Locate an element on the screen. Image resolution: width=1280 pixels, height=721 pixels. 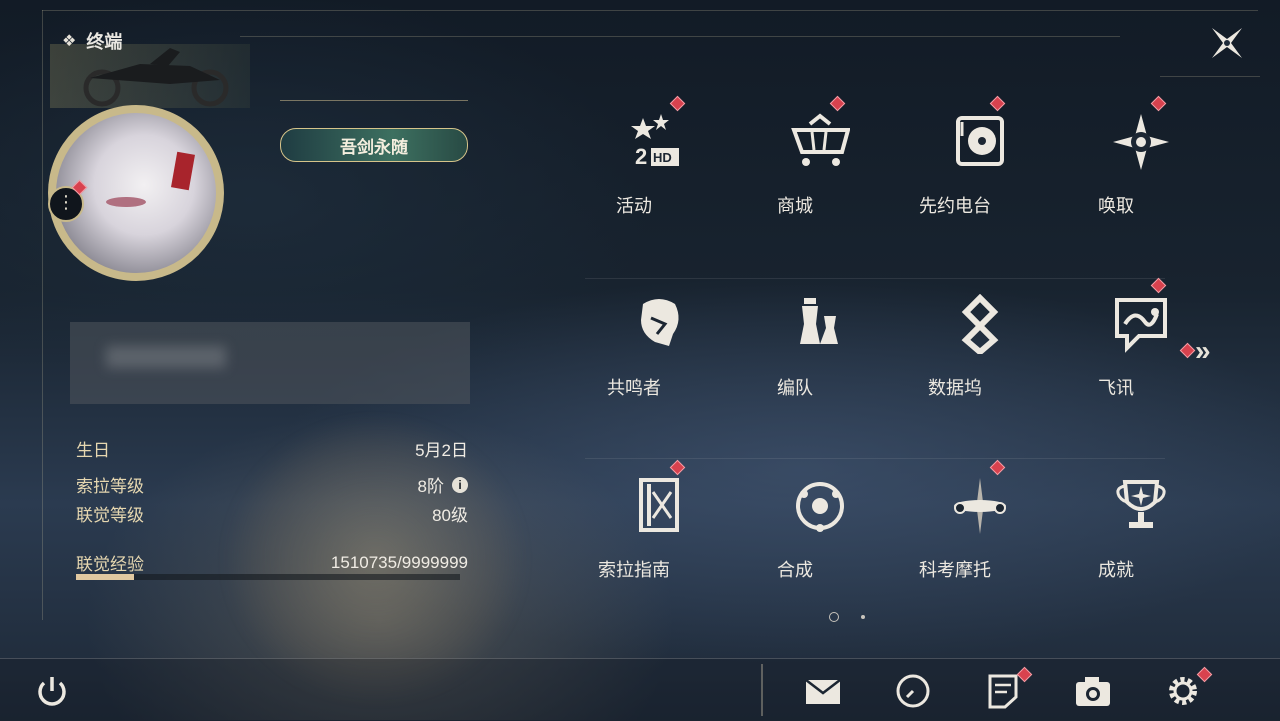
birthday-value: 5月2日 is located at coordinates (441, 450).